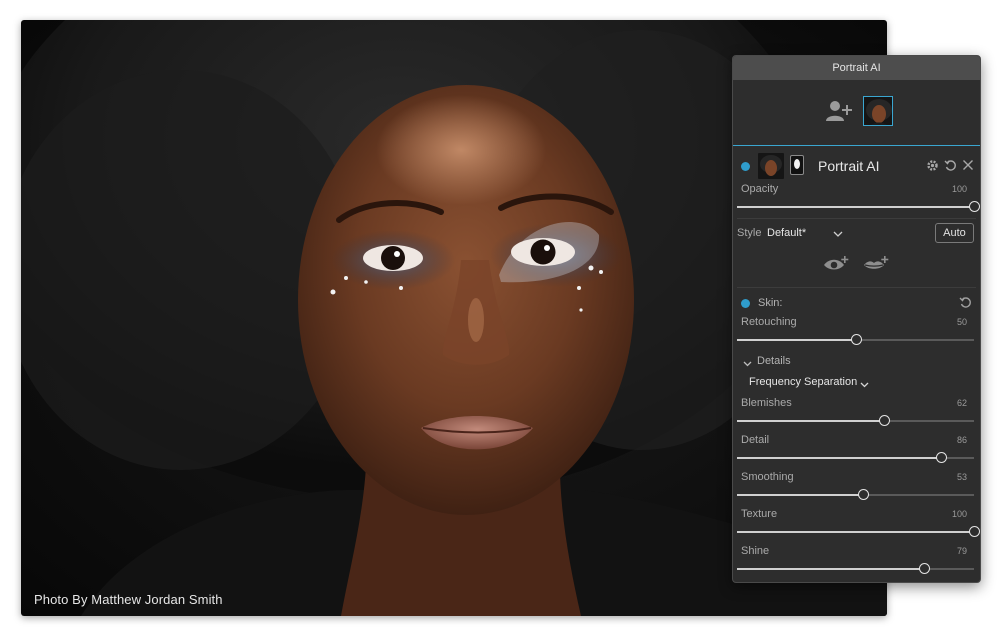 The image size is (1001, 637). What do you see at coordinates (932, 167) in the screenshot?
I see `gear-icon` at bounding box center [932, 167].